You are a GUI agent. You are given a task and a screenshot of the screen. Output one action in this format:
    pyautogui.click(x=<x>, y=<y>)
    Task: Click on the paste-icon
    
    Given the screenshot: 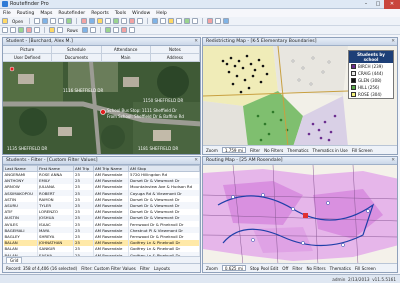 What is the action you would take?
    pyautogui.click(x=69, y=21)
    